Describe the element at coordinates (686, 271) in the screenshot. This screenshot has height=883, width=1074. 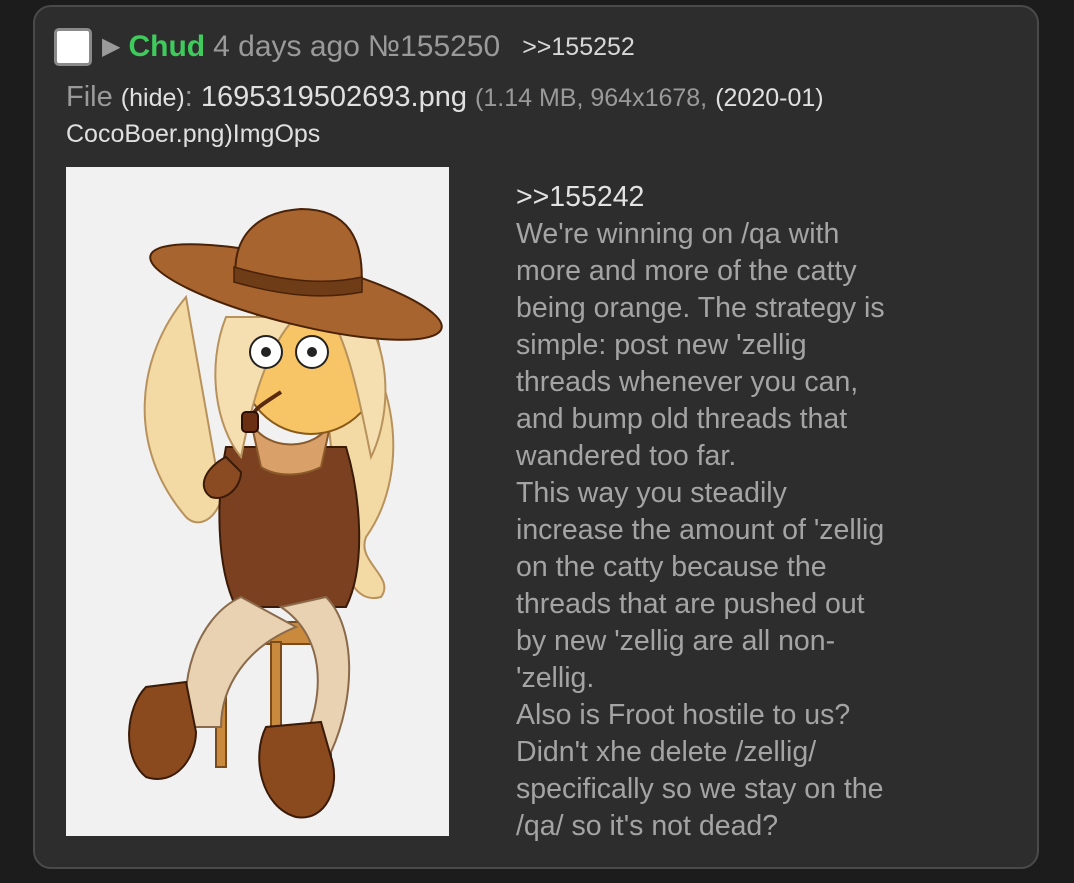
I see `comment-line: more and more of the catty` at that location.